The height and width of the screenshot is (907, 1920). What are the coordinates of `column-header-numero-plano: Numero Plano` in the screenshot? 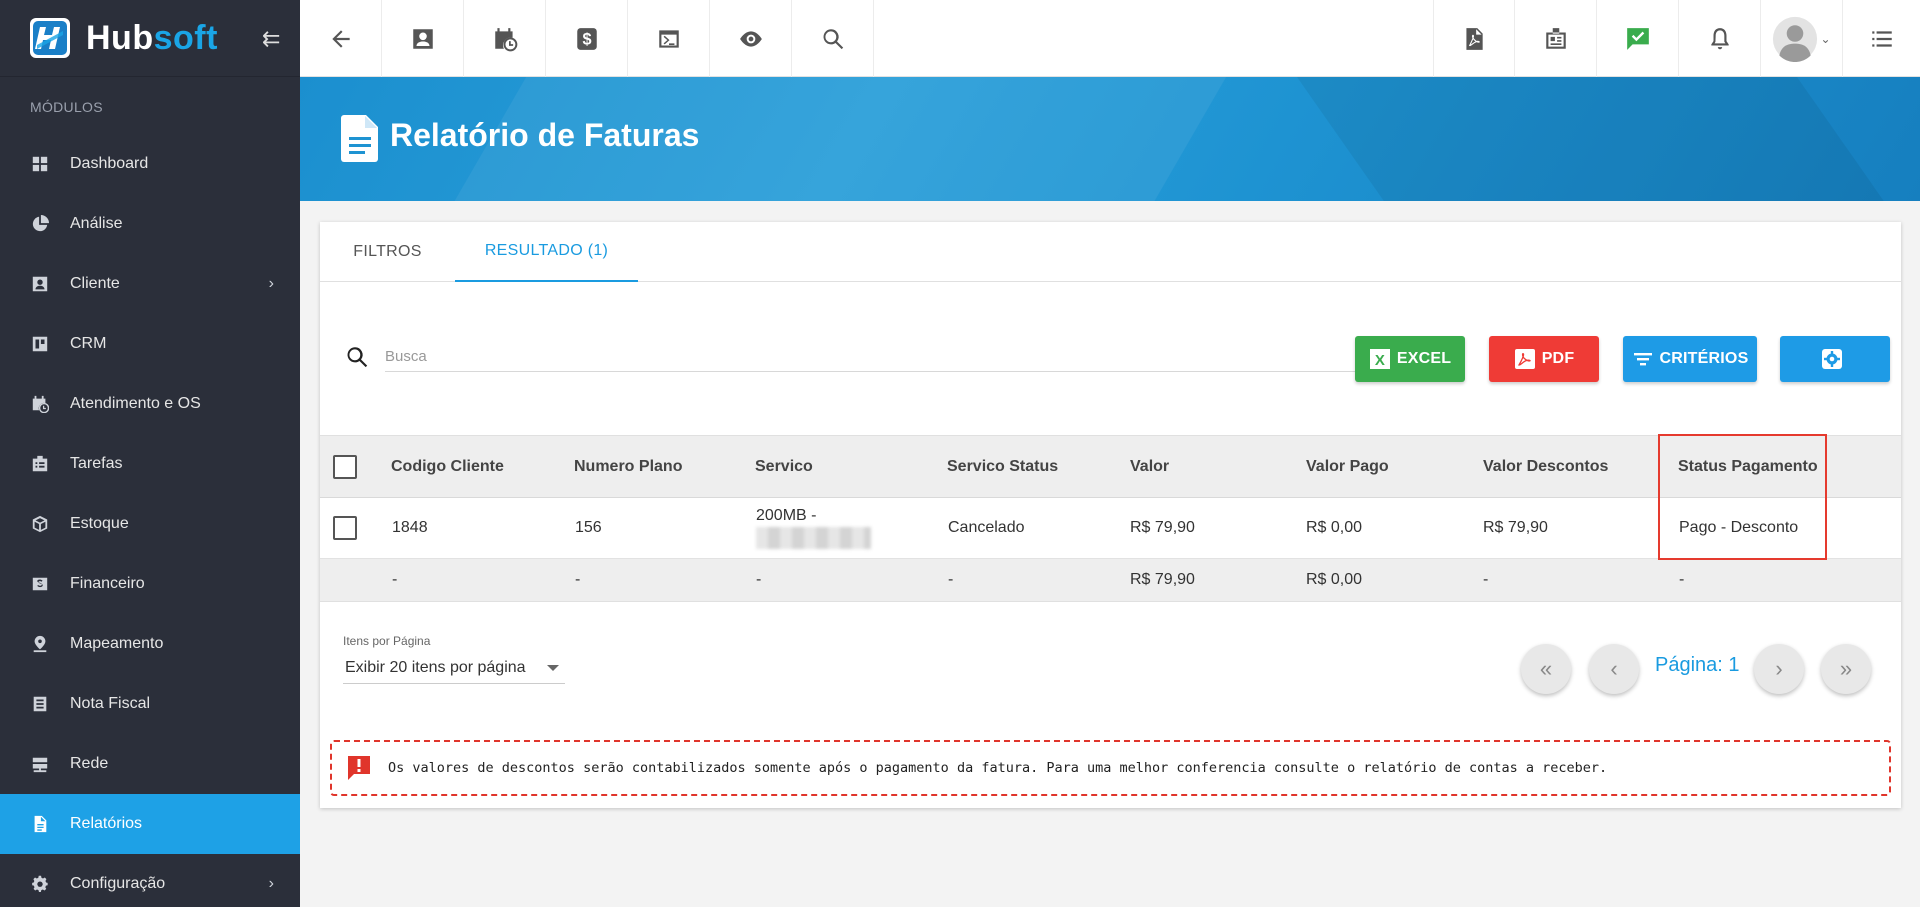 It's located at (628, 466).